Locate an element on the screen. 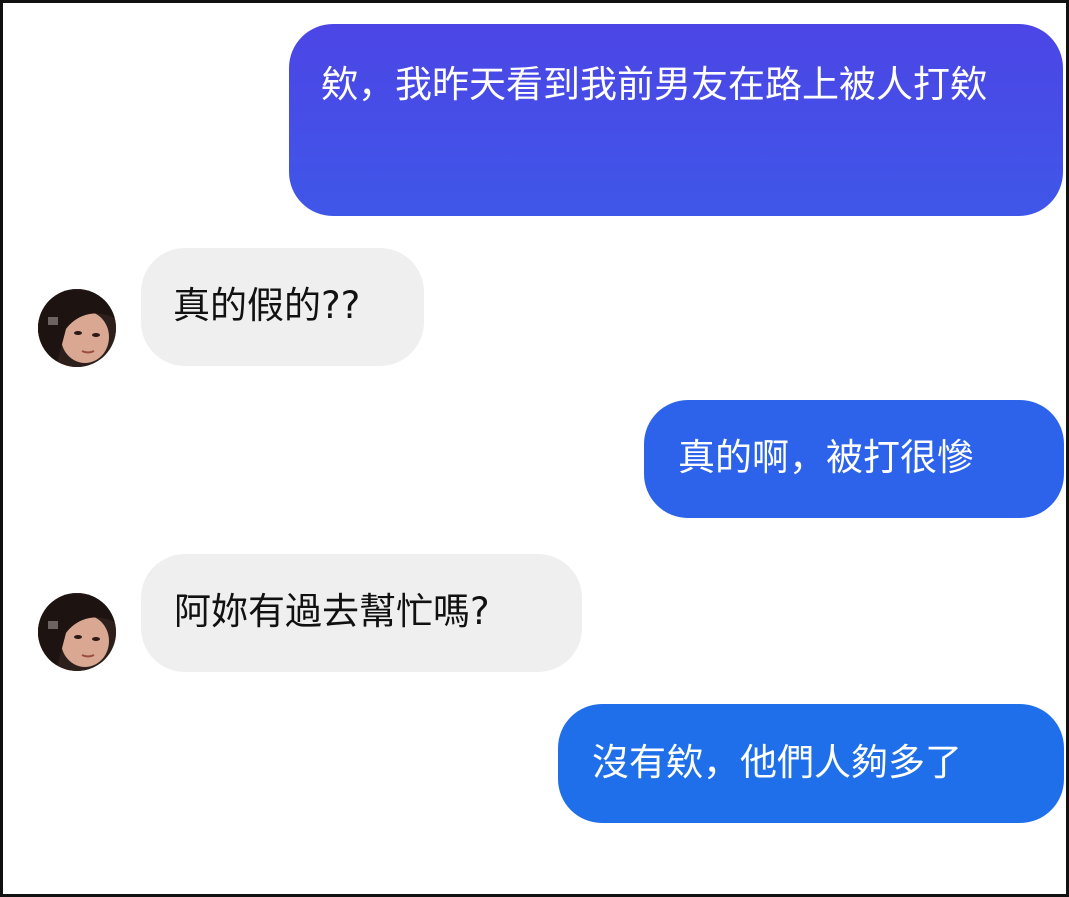 Image resolution: width=1069 pixels, height=897 pixels. received-message-bubble: 阿妳有過去幫忙嗎? is located at coordinates (361, 613).